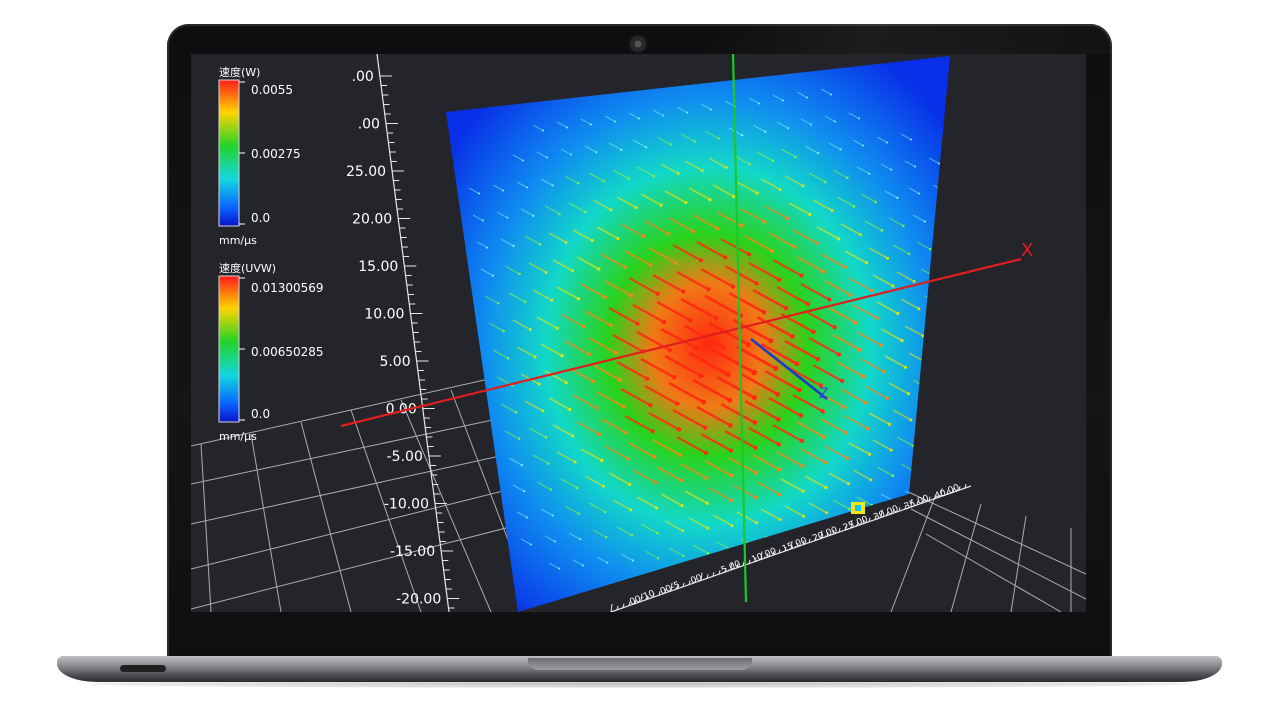  Describe the element at coordinates (287, 352) in the screenshot. I see `legend-uvw-mid: 0.00650285` at that location.